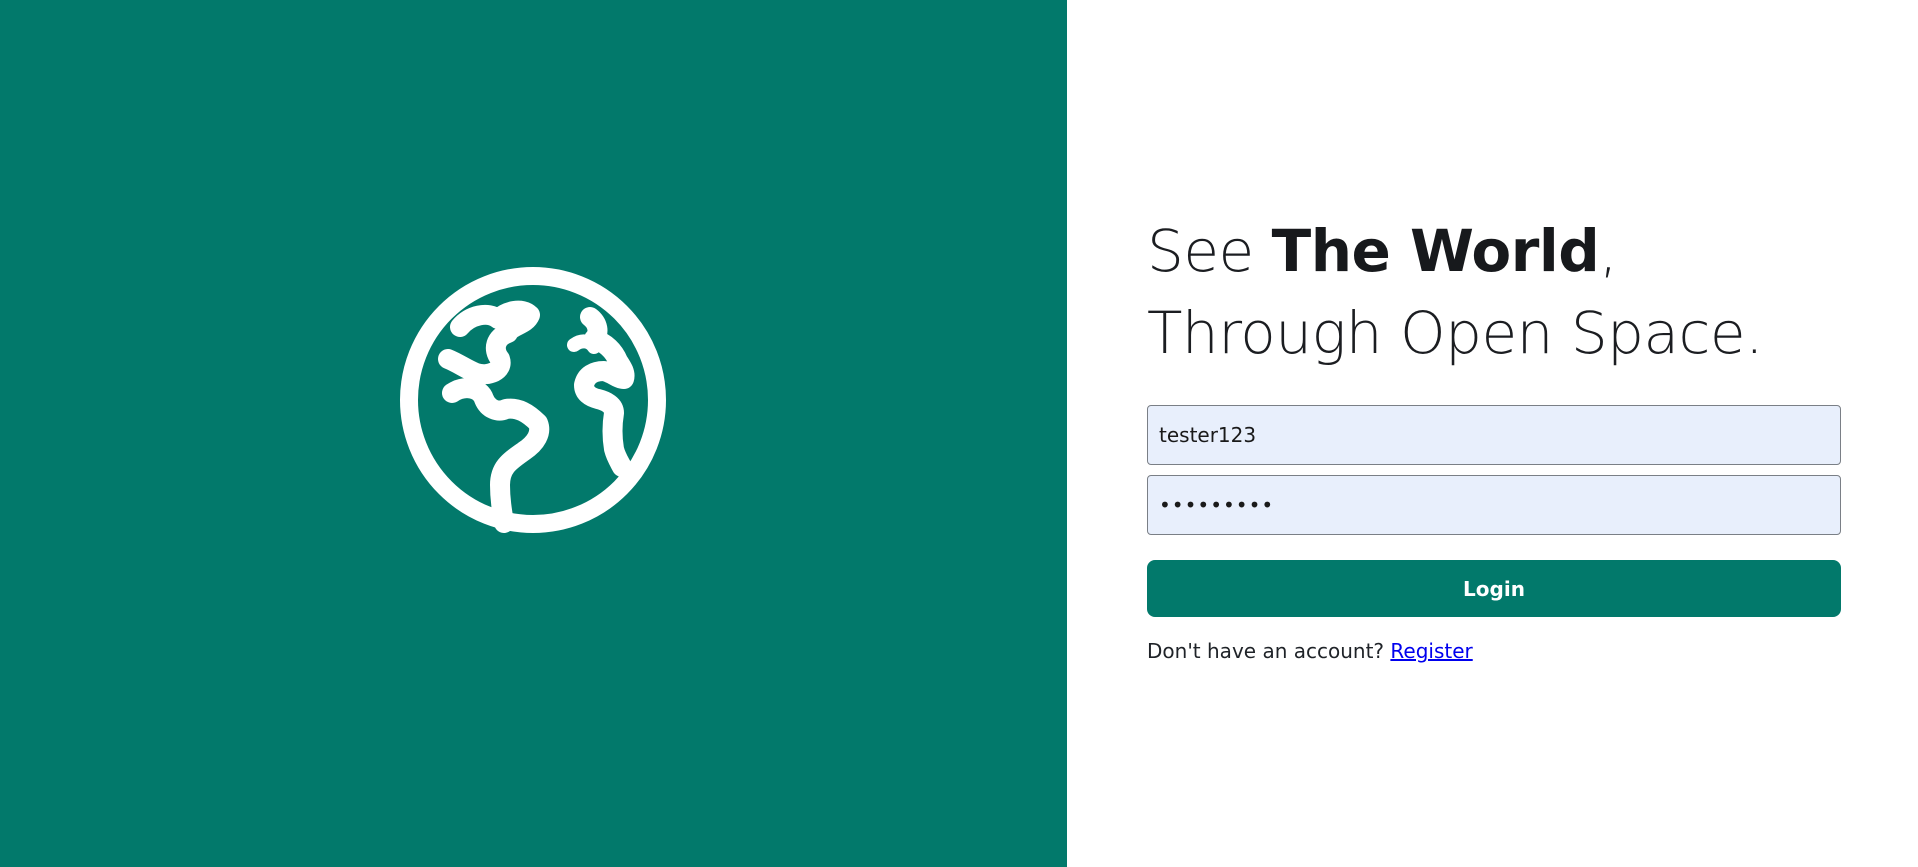  I want to click on register-link: Register, so click(1431, 651).